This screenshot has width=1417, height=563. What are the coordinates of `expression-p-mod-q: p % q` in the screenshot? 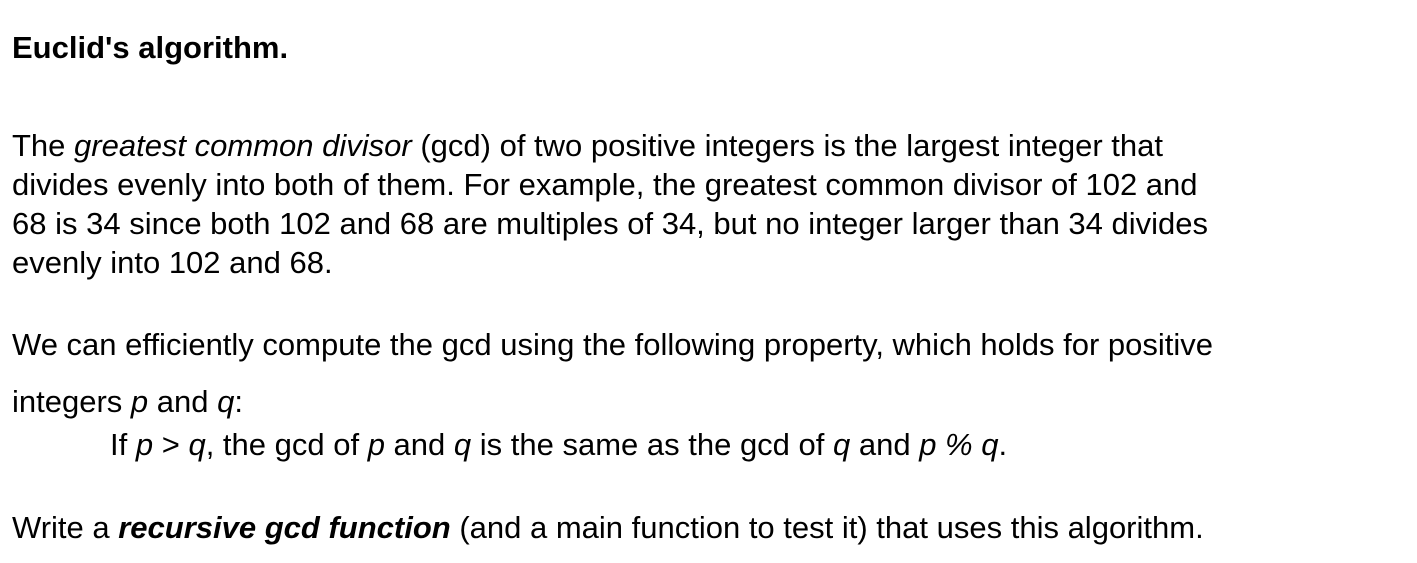 It's located at (959, 444).